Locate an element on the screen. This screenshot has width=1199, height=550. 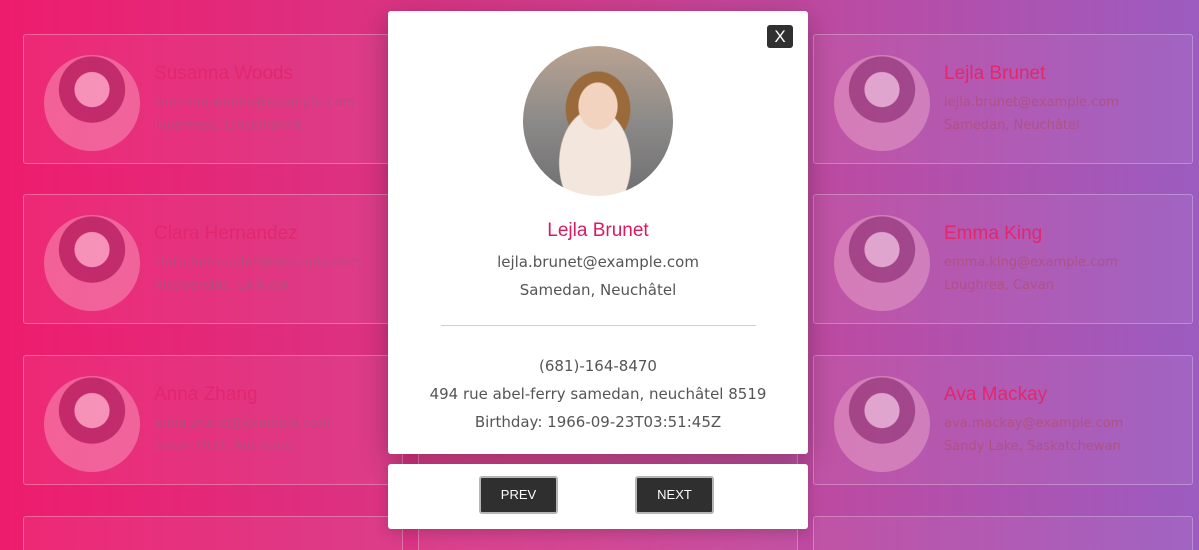
modal-name: Lejla Brunet is located at coordinates (598, 230).